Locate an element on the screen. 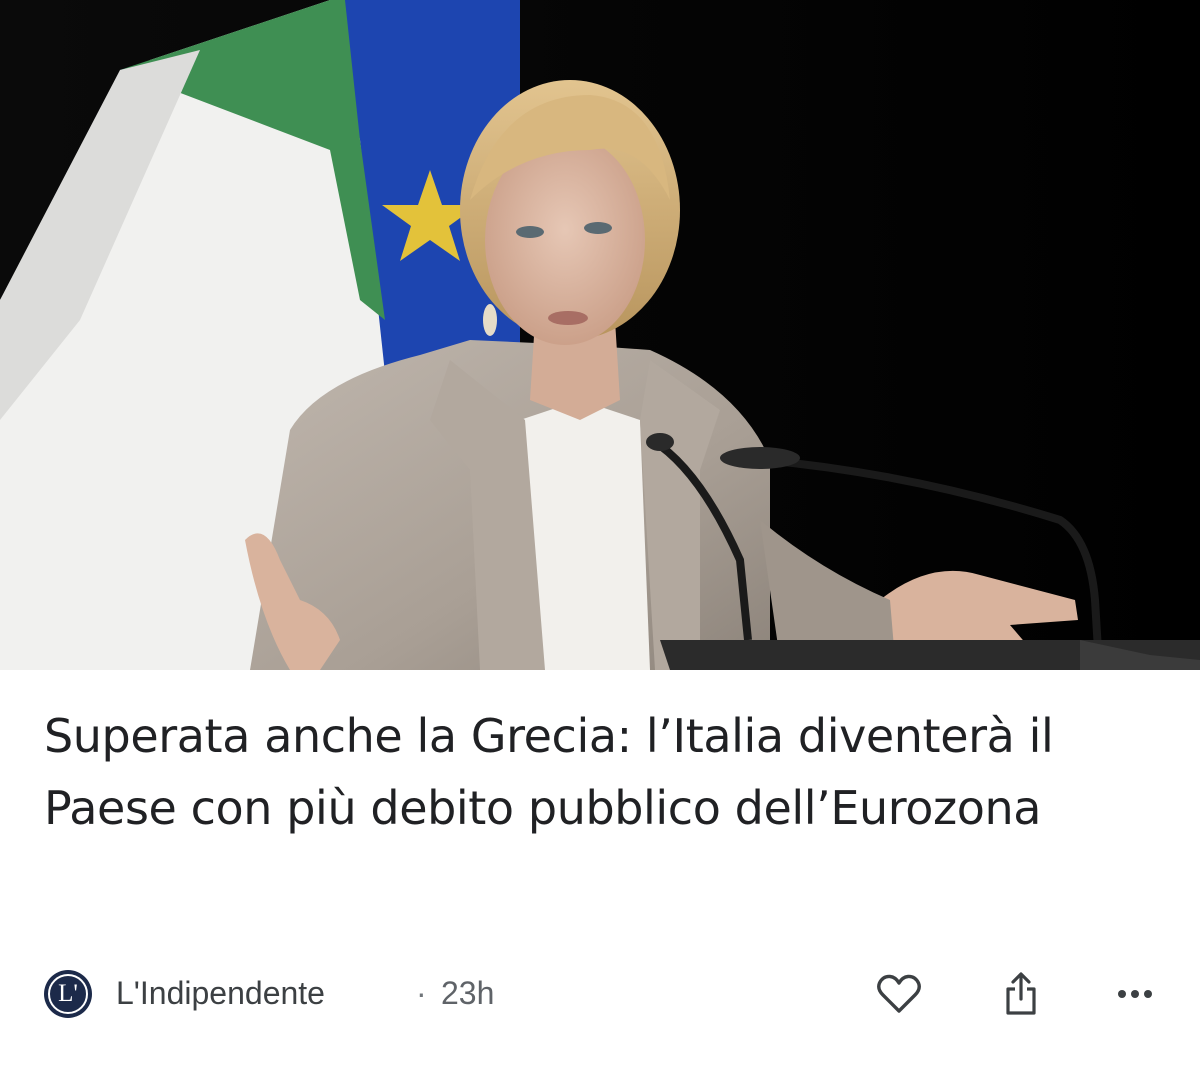  more-options-button is located at coordinates (1135, 994).